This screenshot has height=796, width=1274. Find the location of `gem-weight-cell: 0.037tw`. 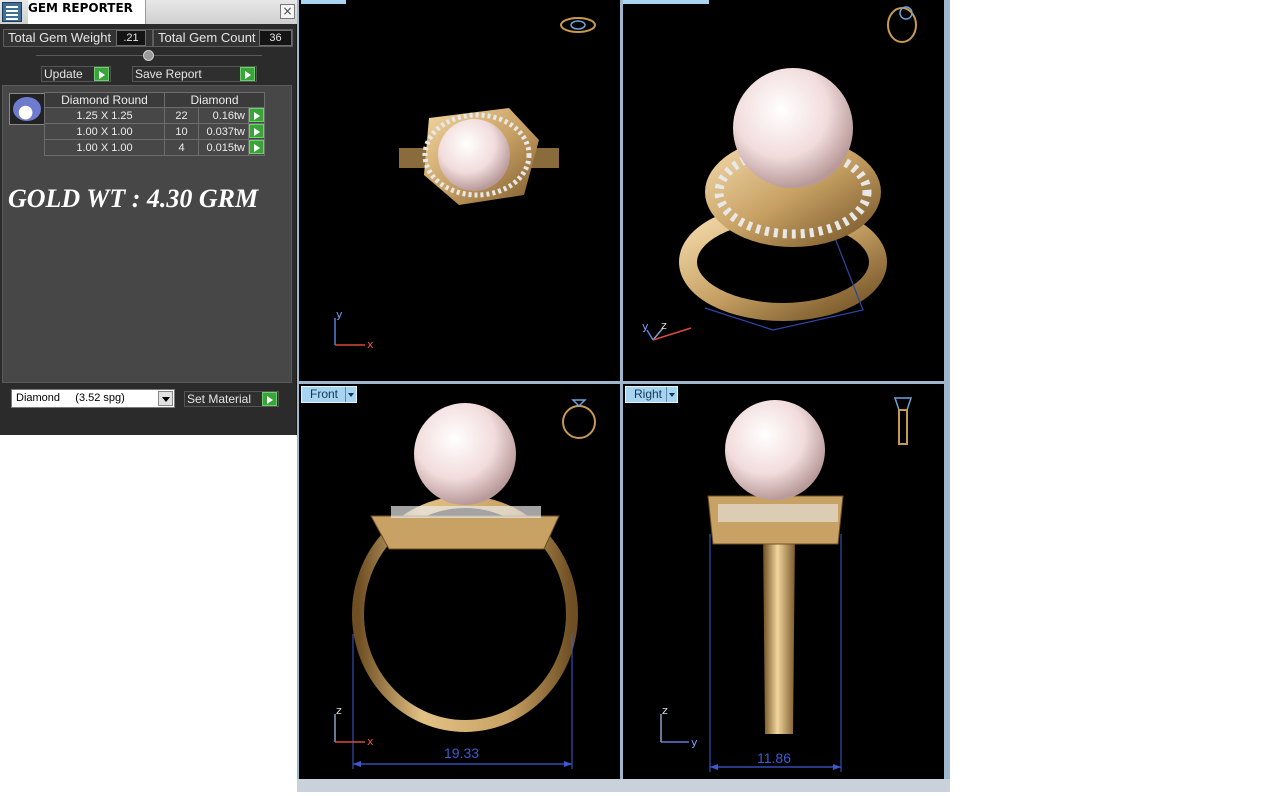

gem-weight-cell: 0.037tw is located at coordinates (223, 131).